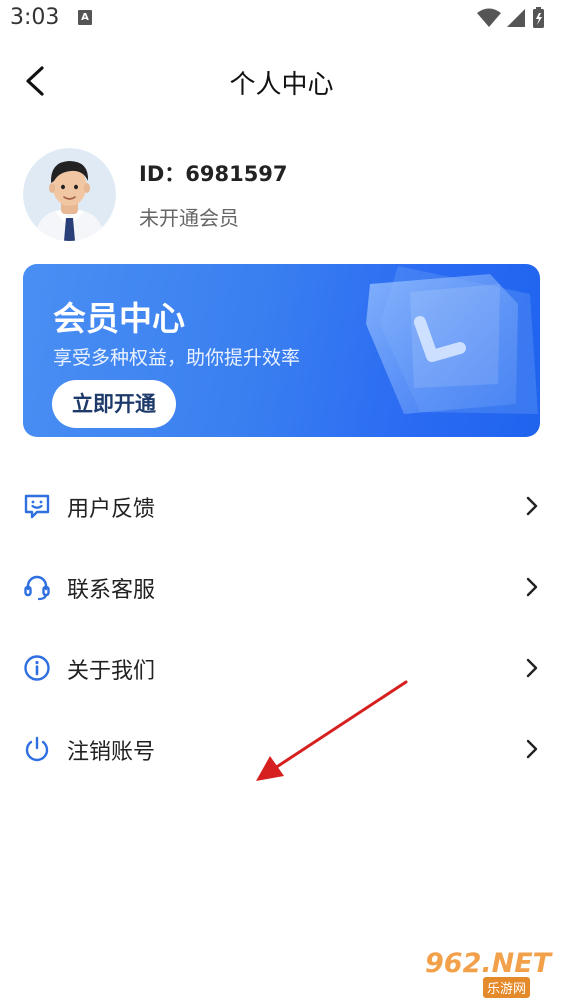 The height and width of the screenshot is (1002, 563). I want to click on menu-item-label: 注销账号, so click(111, 752).